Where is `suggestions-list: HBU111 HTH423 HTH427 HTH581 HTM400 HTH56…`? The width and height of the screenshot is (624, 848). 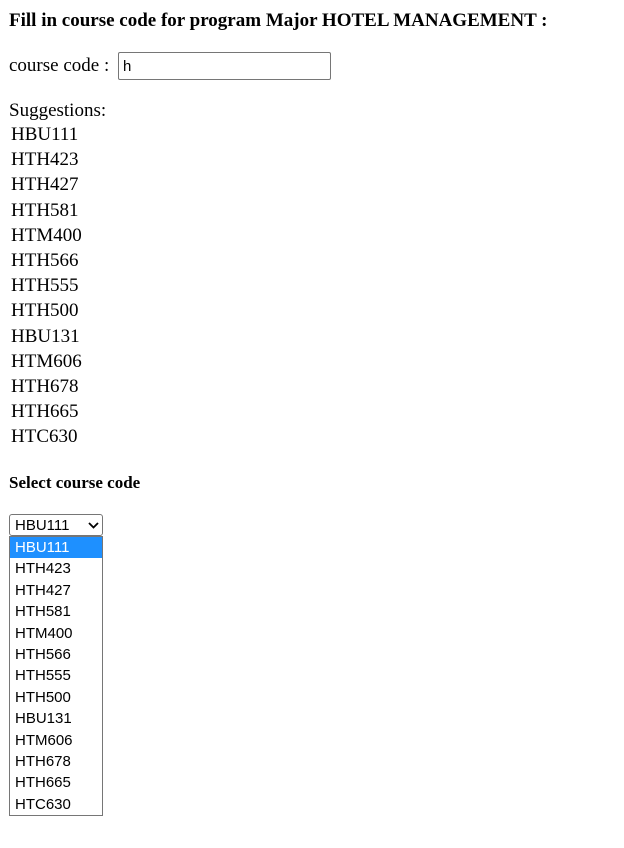 suggestions-list: HBU111 HTH423 HTH427 HTH581 HTM400 HTH56… is located at coordinates (46, 285).